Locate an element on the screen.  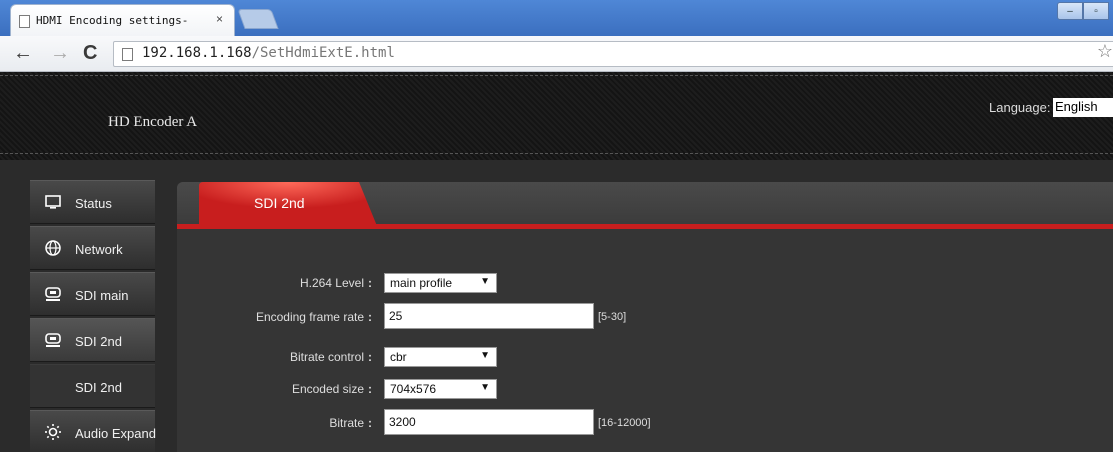
encoded-size-select: 704x576 ▼ is located at coordinates (440, 389).